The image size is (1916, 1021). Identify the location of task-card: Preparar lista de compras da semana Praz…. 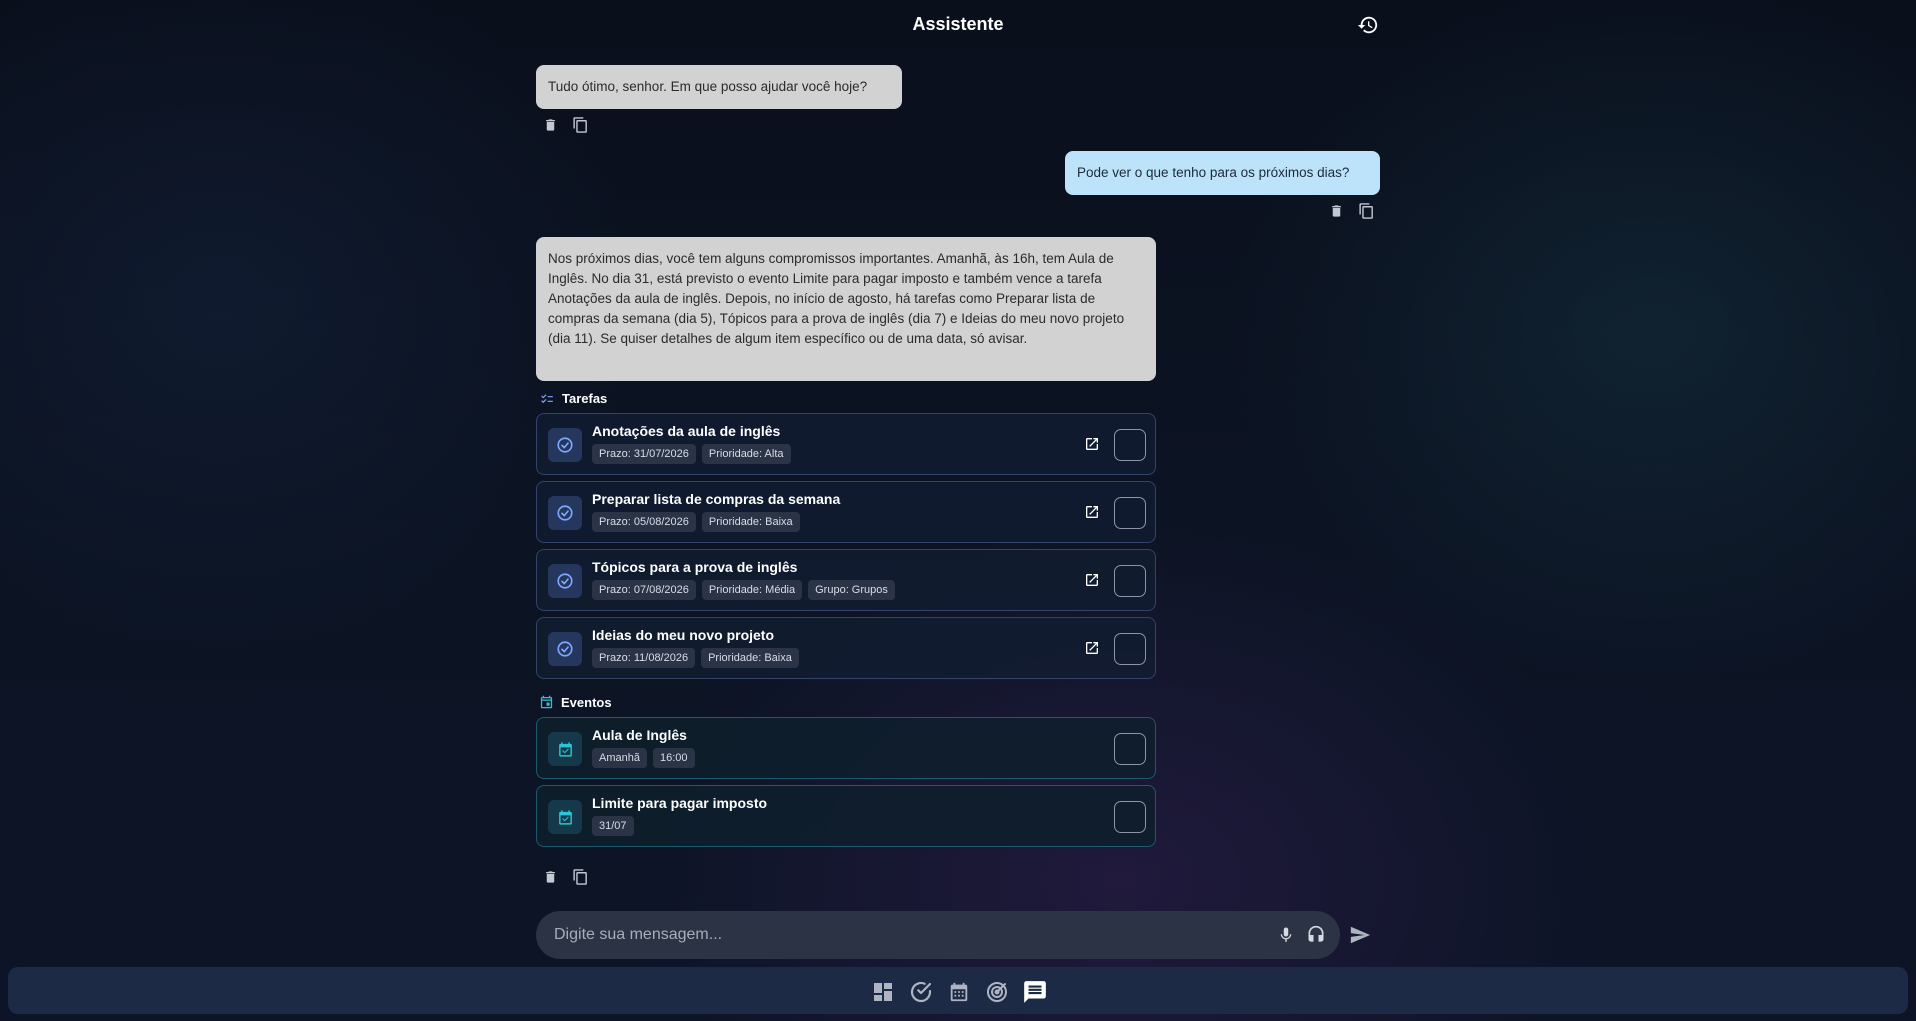
(846, 512).